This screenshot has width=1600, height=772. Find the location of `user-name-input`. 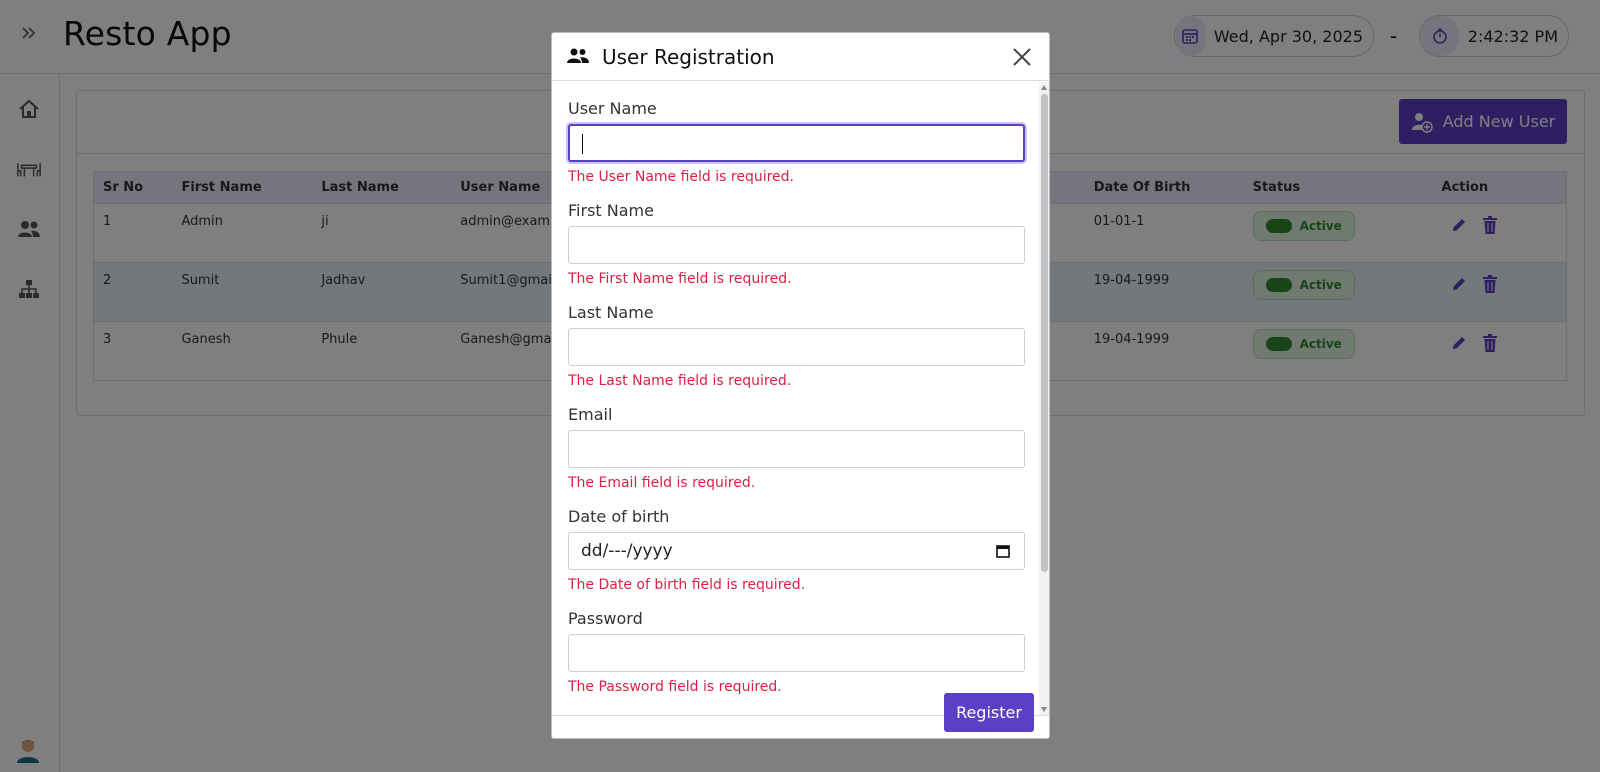

user-name-input is located at coordinates (796, 143).